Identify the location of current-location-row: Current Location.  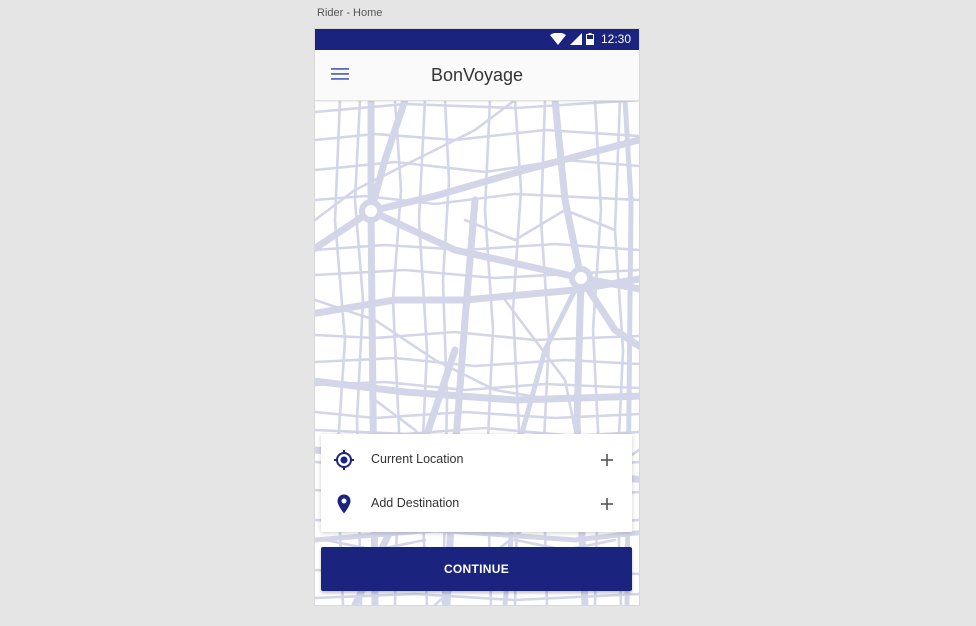
(476, 460).